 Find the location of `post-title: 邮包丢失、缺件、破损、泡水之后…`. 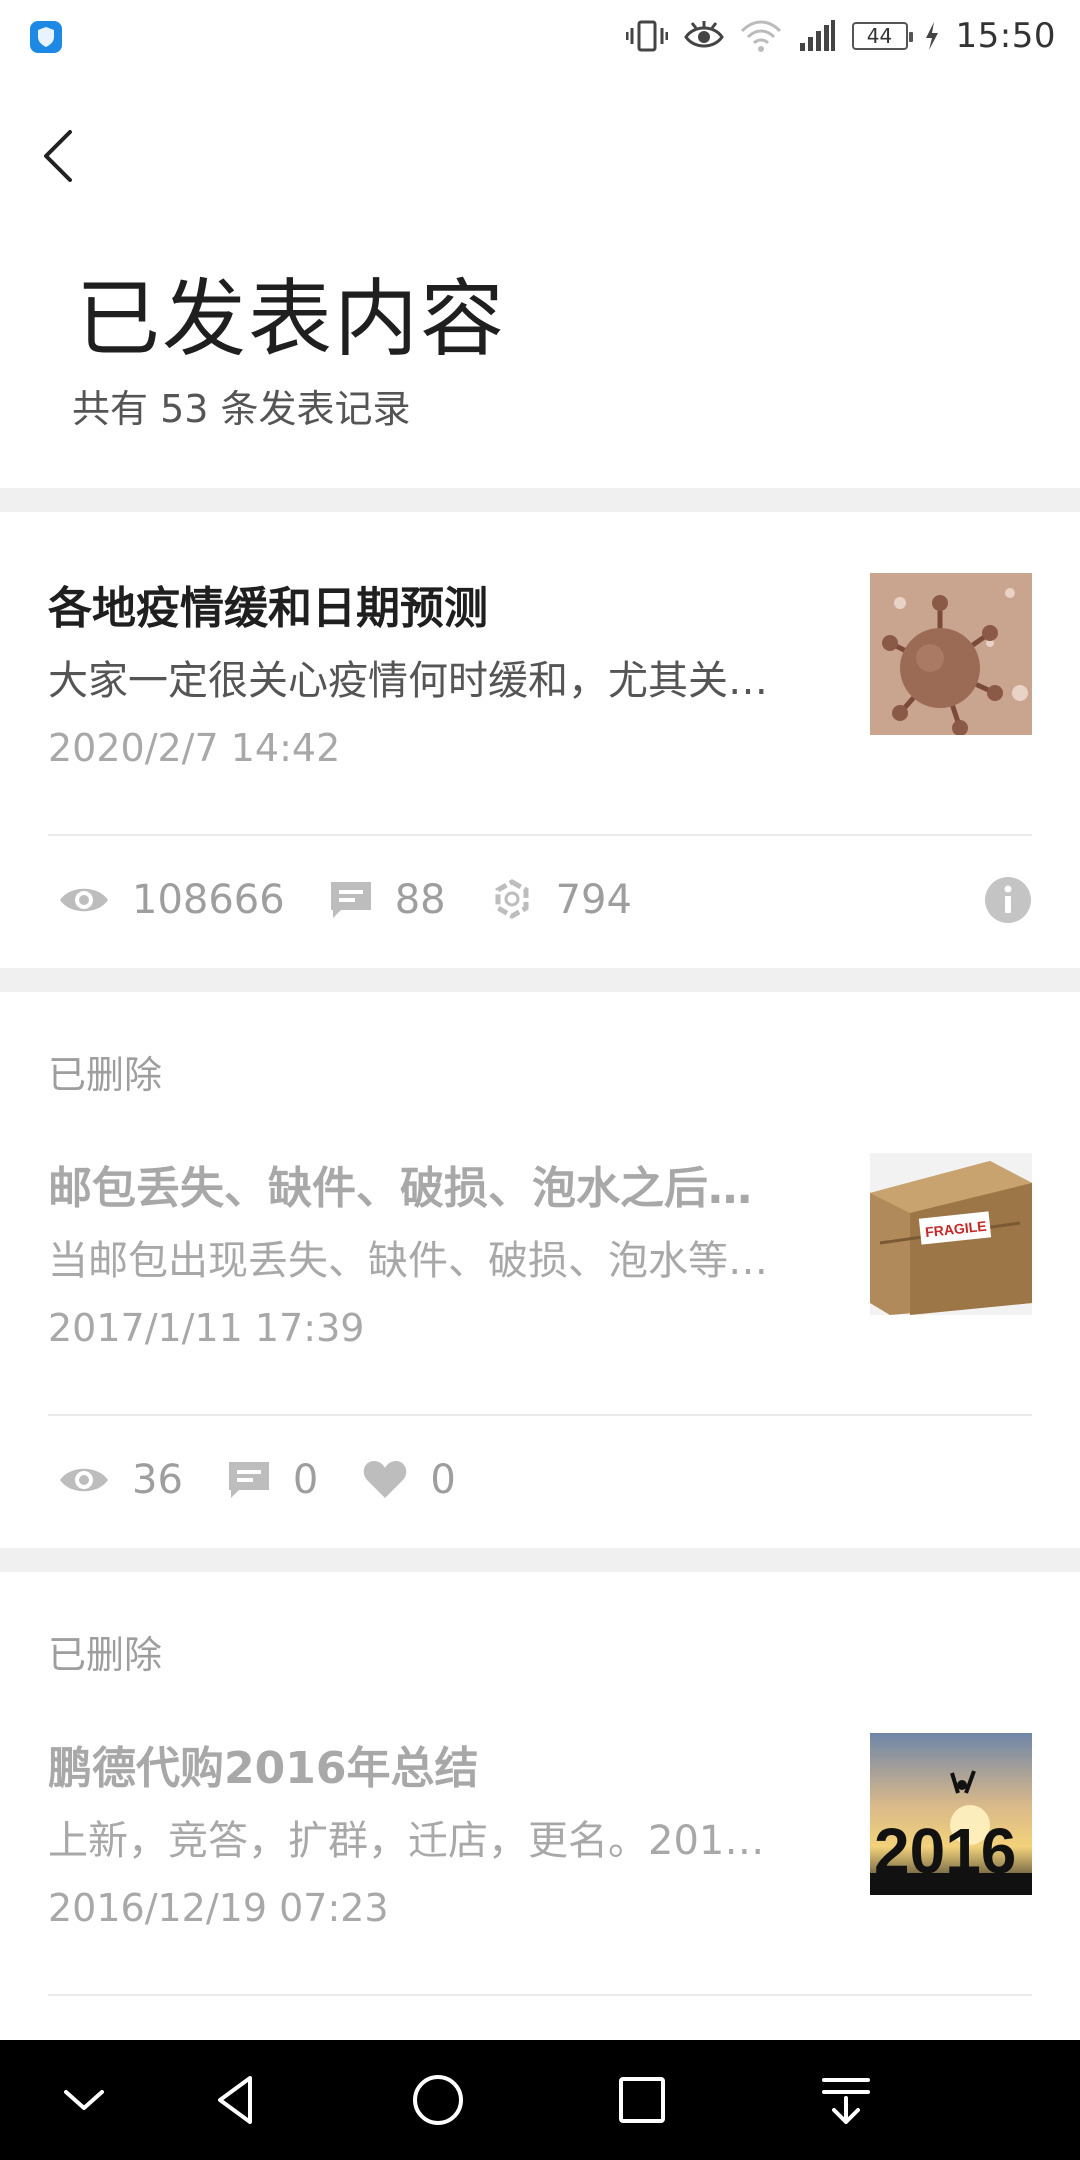

post-title: 邮包丢失、缺件、破损、泡水之后… is located at coordinates (448, 1184).